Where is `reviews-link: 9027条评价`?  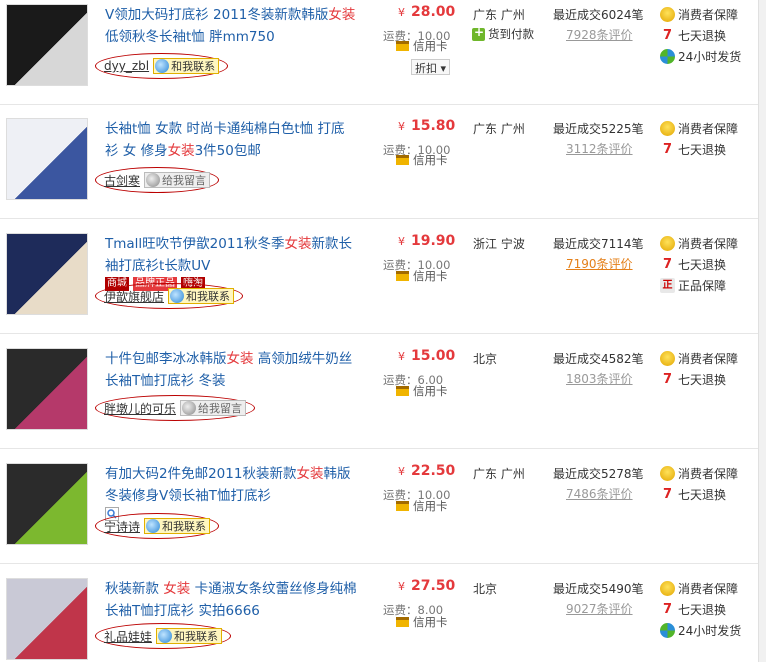 reviews-link: 9027条评价 is located at coordinates (599, 608).